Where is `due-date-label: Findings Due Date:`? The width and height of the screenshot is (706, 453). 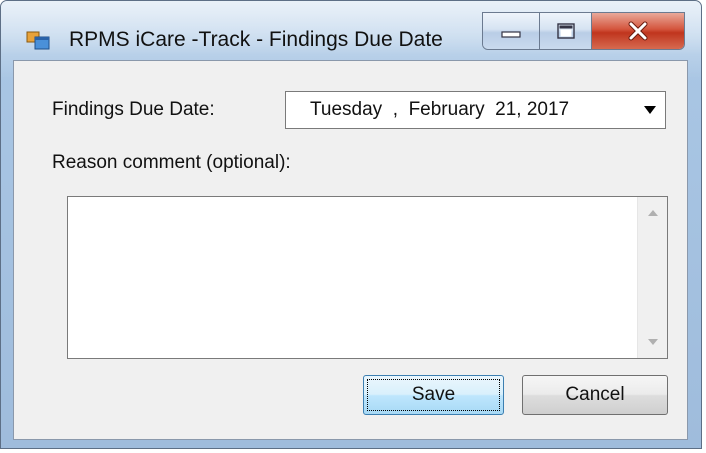 due-date-label: Findings Due Date: is located at coordinates (133, 109).